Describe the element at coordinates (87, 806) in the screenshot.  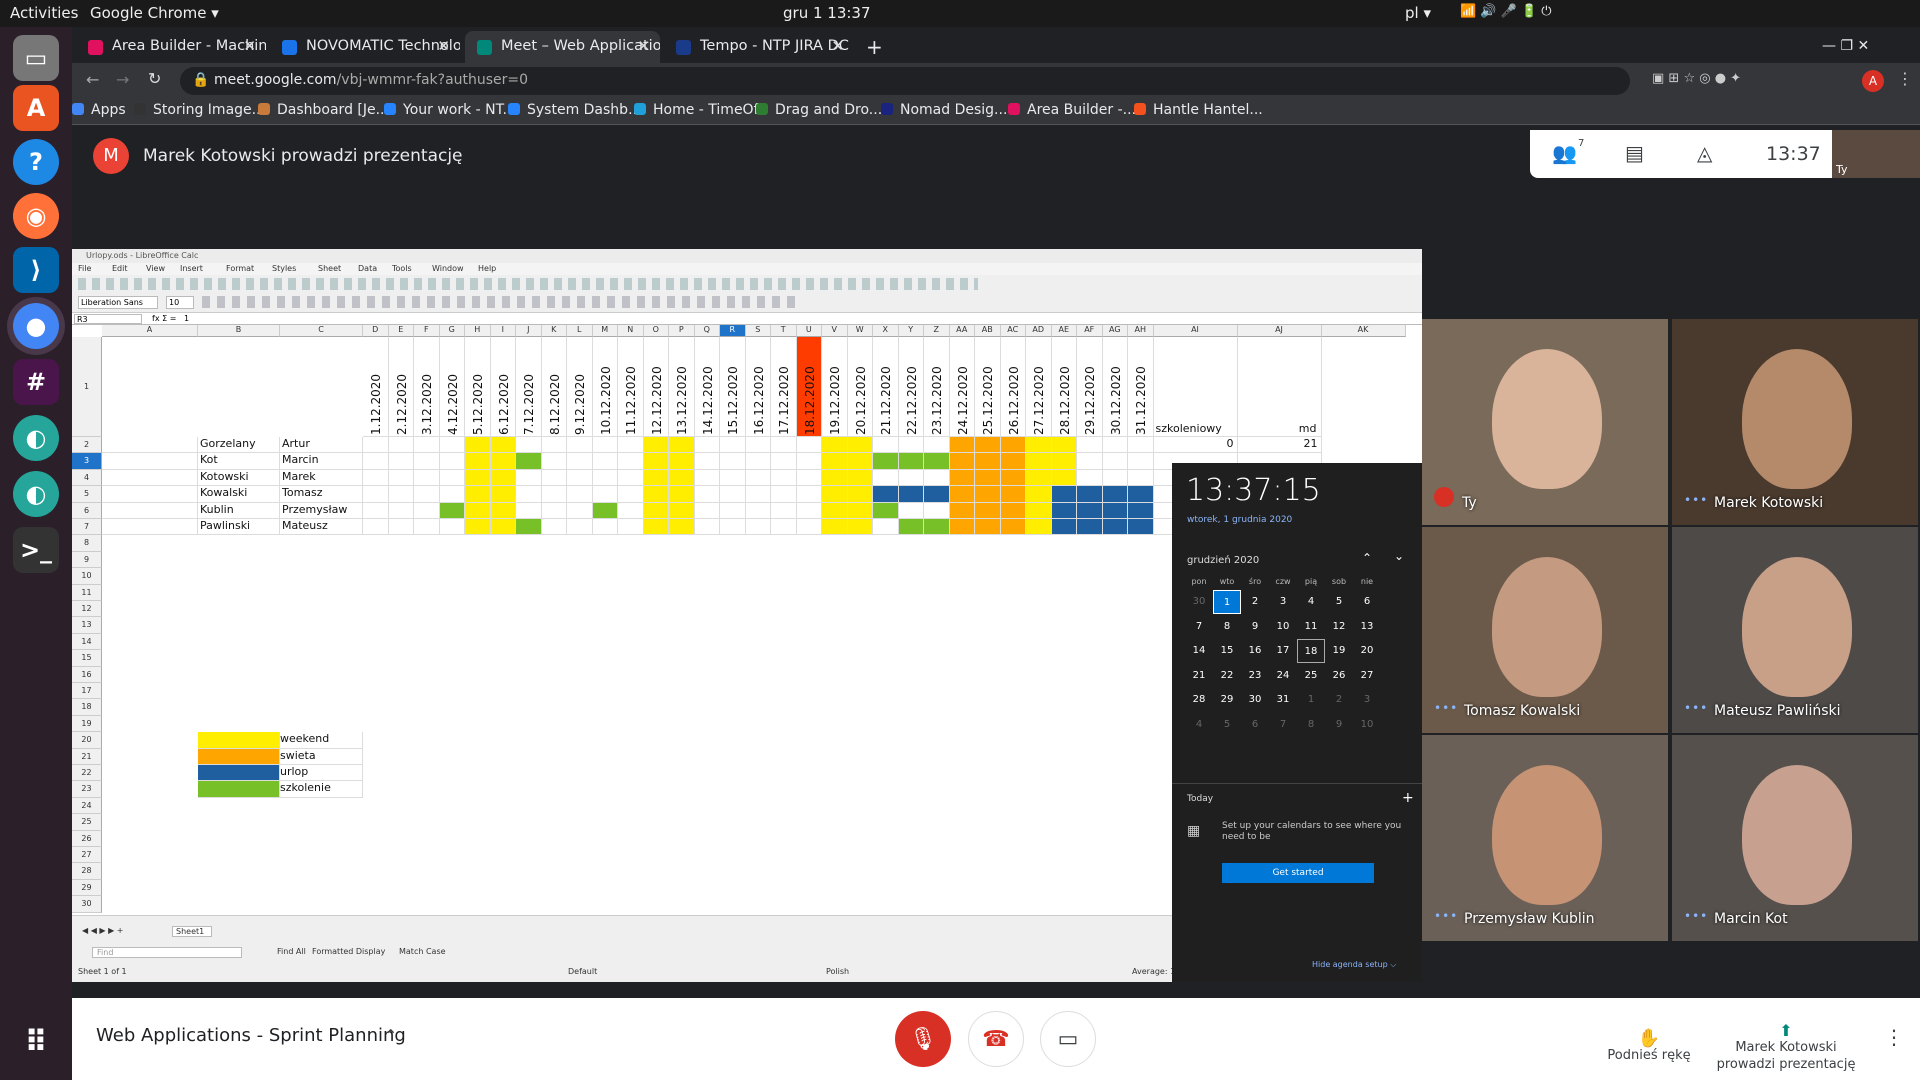
I see `row-header: 24` at that location.